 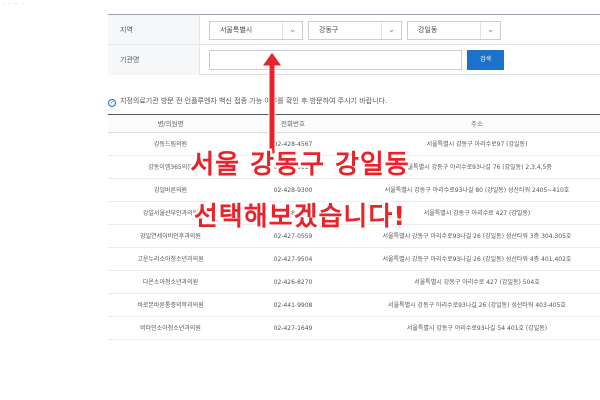 I want to click on dong-select-value: 강일동, so click(x=428, y=30).